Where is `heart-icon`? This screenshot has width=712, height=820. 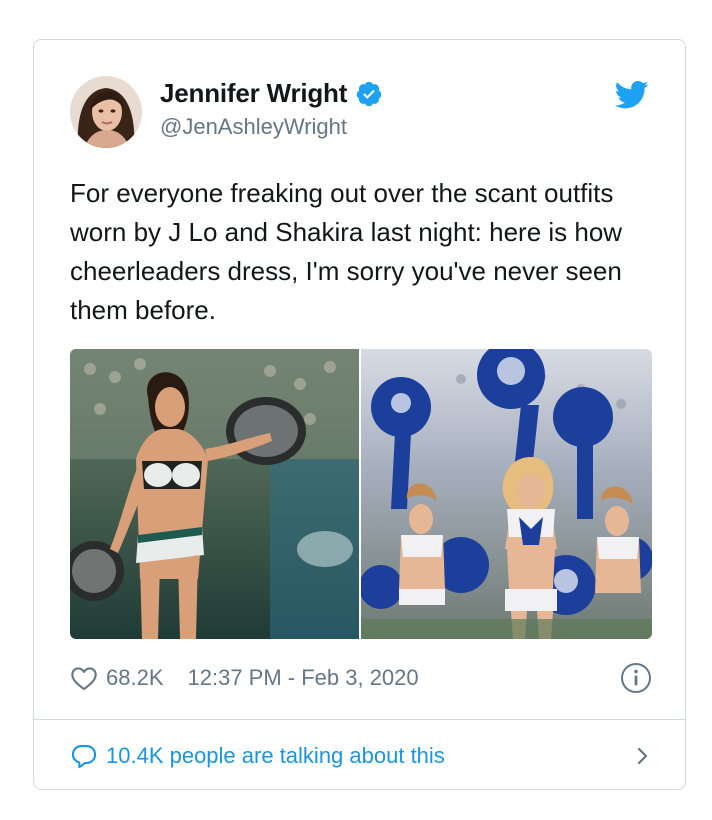 heart-icon is located at coordinates (84, 678).